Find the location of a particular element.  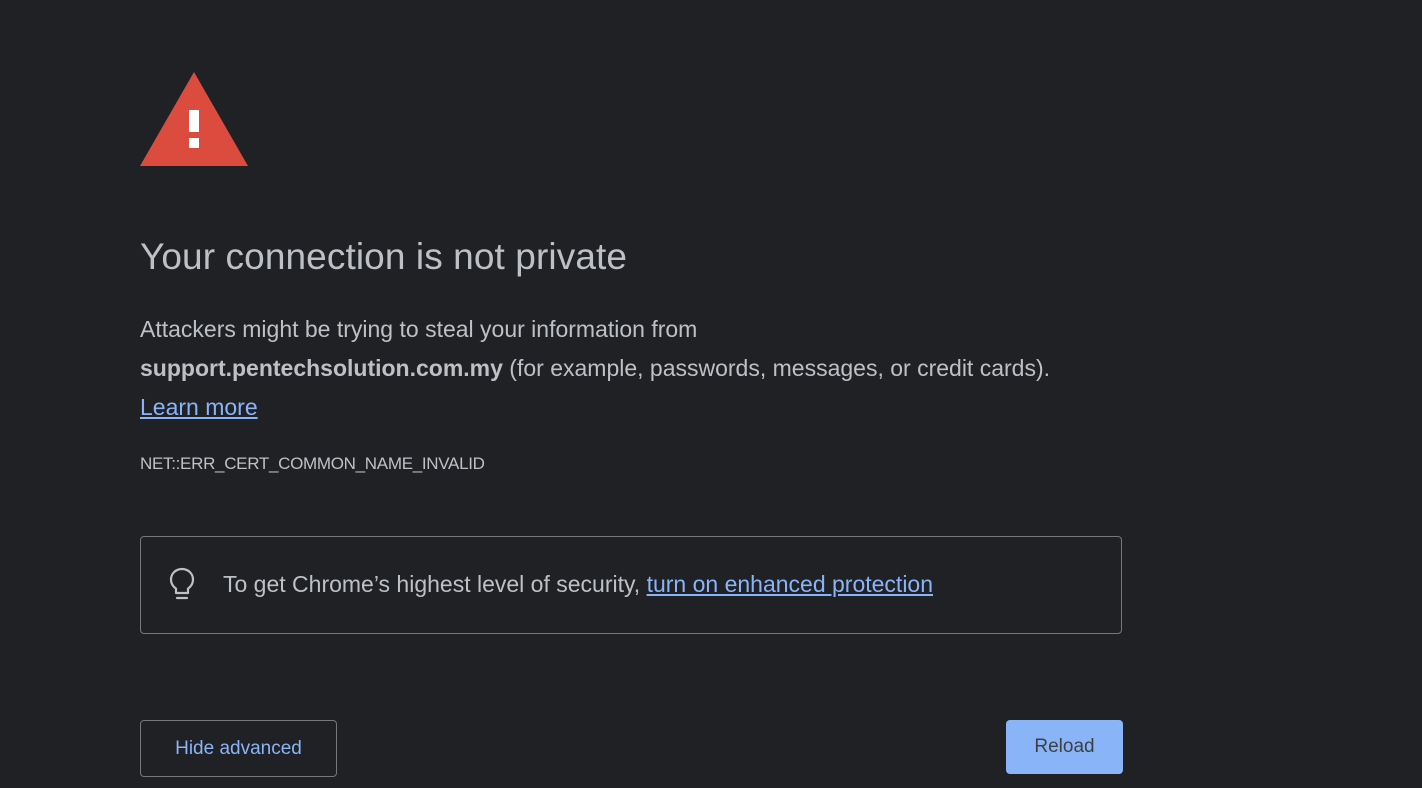

hide-advanced-button: Hide advanced is located at coordinates (238, 748).